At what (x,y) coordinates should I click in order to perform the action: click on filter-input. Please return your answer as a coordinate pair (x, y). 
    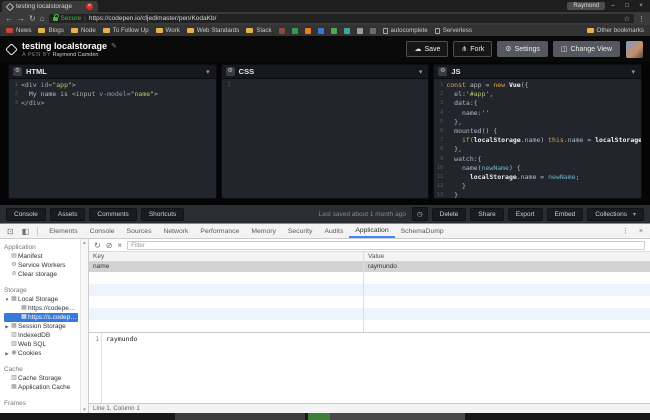
    Looking at the image, I should click on (386, 245).